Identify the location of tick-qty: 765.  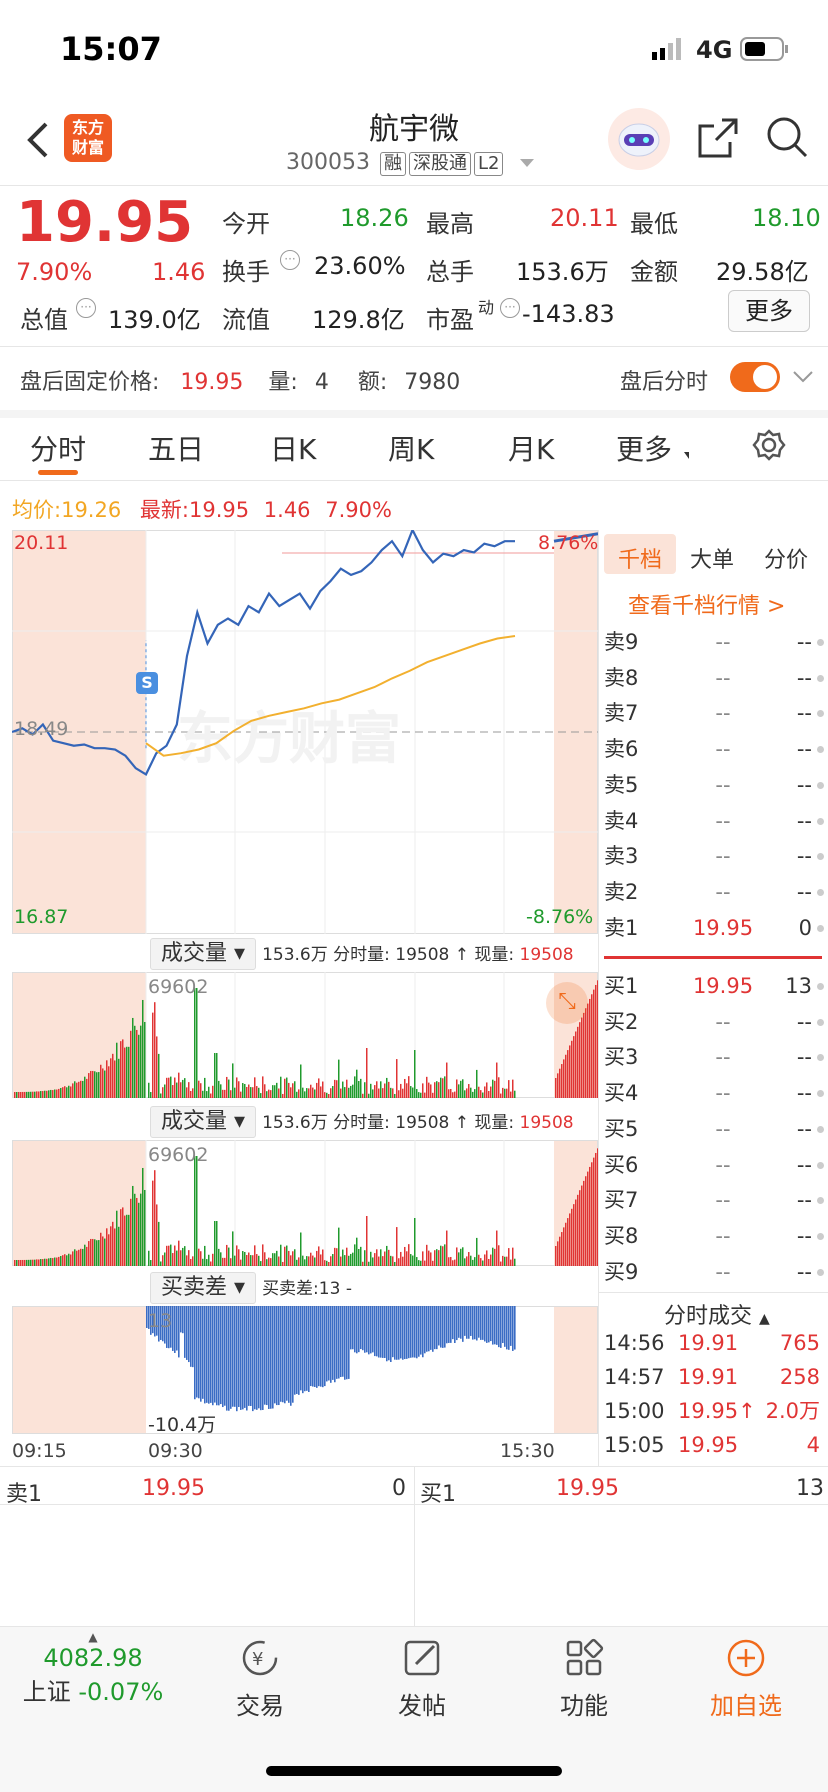
(799, 1343).